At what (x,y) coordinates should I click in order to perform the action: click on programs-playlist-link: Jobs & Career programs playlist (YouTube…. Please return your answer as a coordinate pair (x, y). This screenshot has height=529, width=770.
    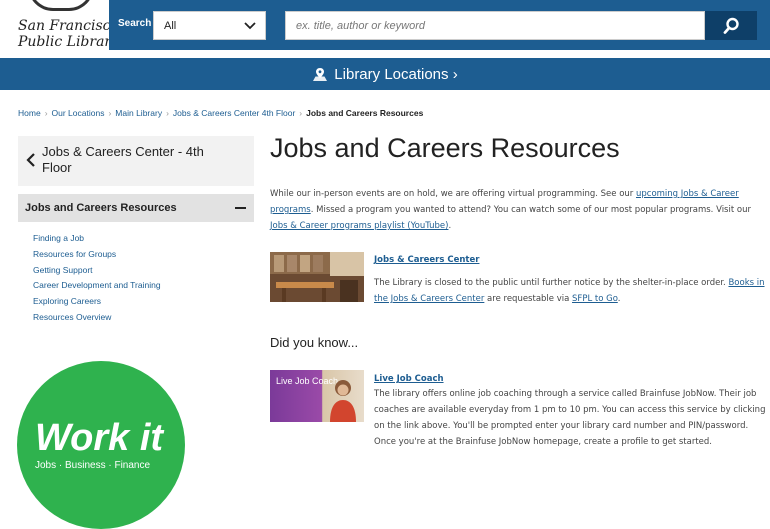
    Looking at the image, I should click on (359, 226).